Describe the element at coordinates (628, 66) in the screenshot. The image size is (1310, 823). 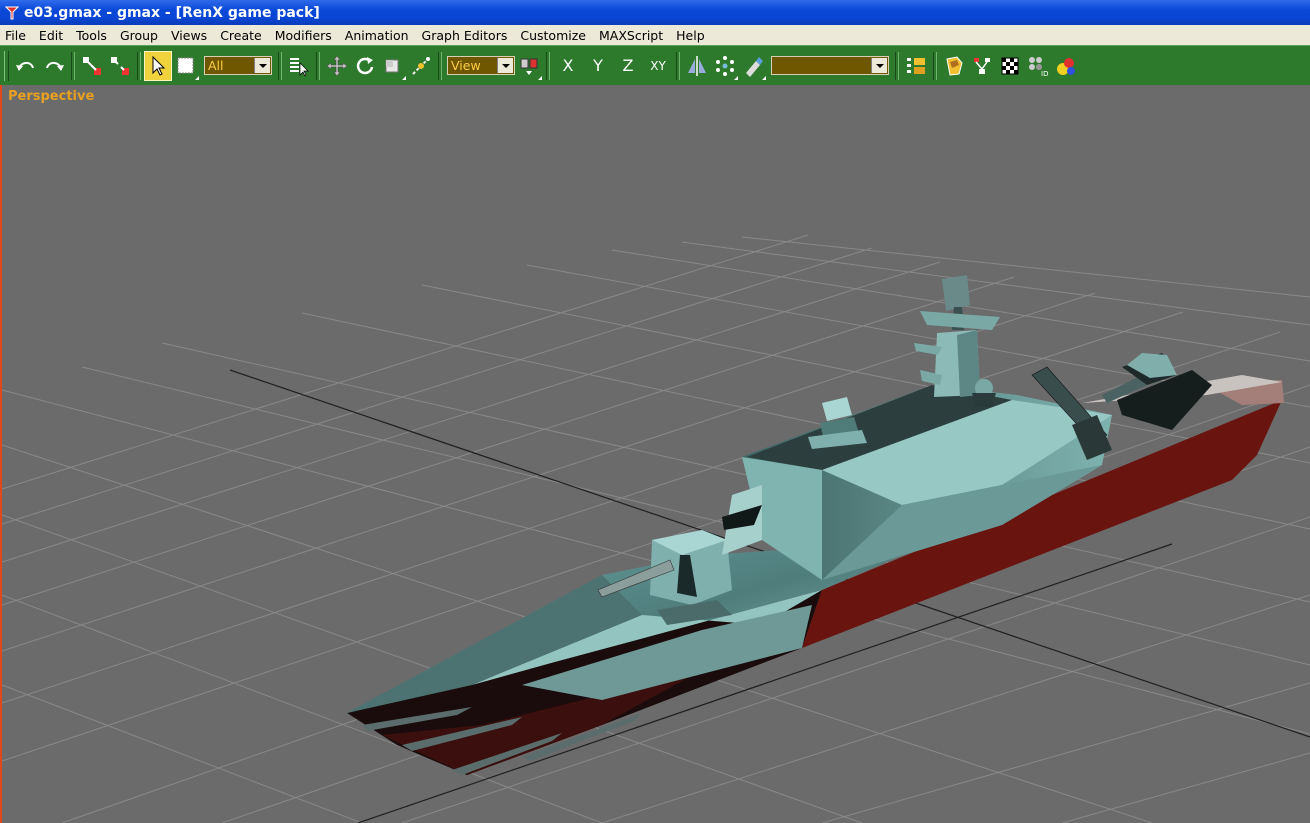
I see `restrict-to-z-button: Z` at that location.